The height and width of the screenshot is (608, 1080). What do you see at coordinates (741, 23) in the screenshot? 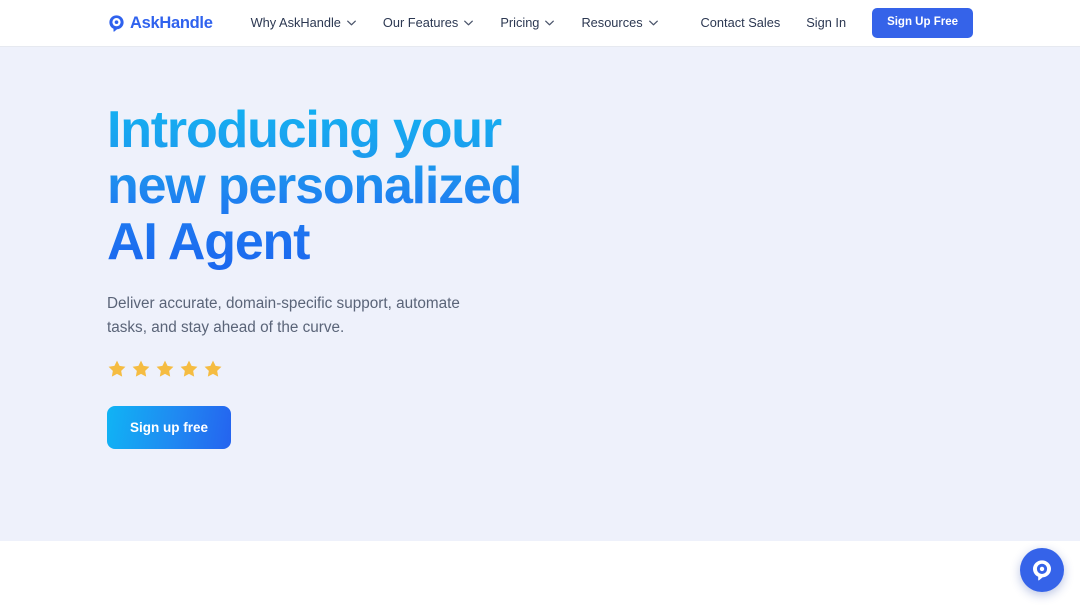
I see `contact-sales-link: Contact Sales` at bounding box center [741, 23].